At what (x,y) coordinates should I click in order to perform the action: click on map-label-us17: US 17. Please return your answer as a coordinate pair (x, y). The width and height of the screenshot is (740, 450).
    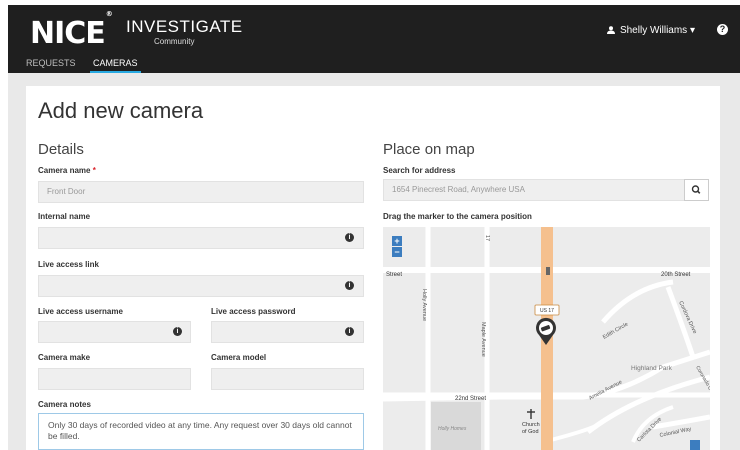
    Looking at the image, I should click on (547, 311).